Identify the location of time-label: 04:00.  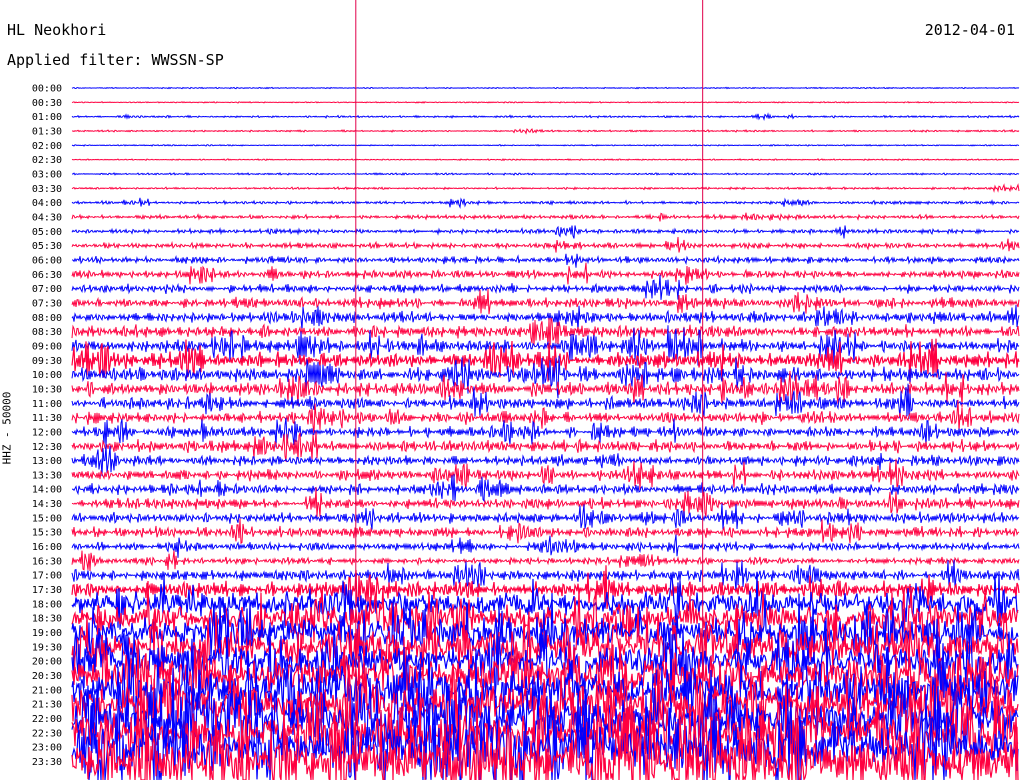
(47, 203).